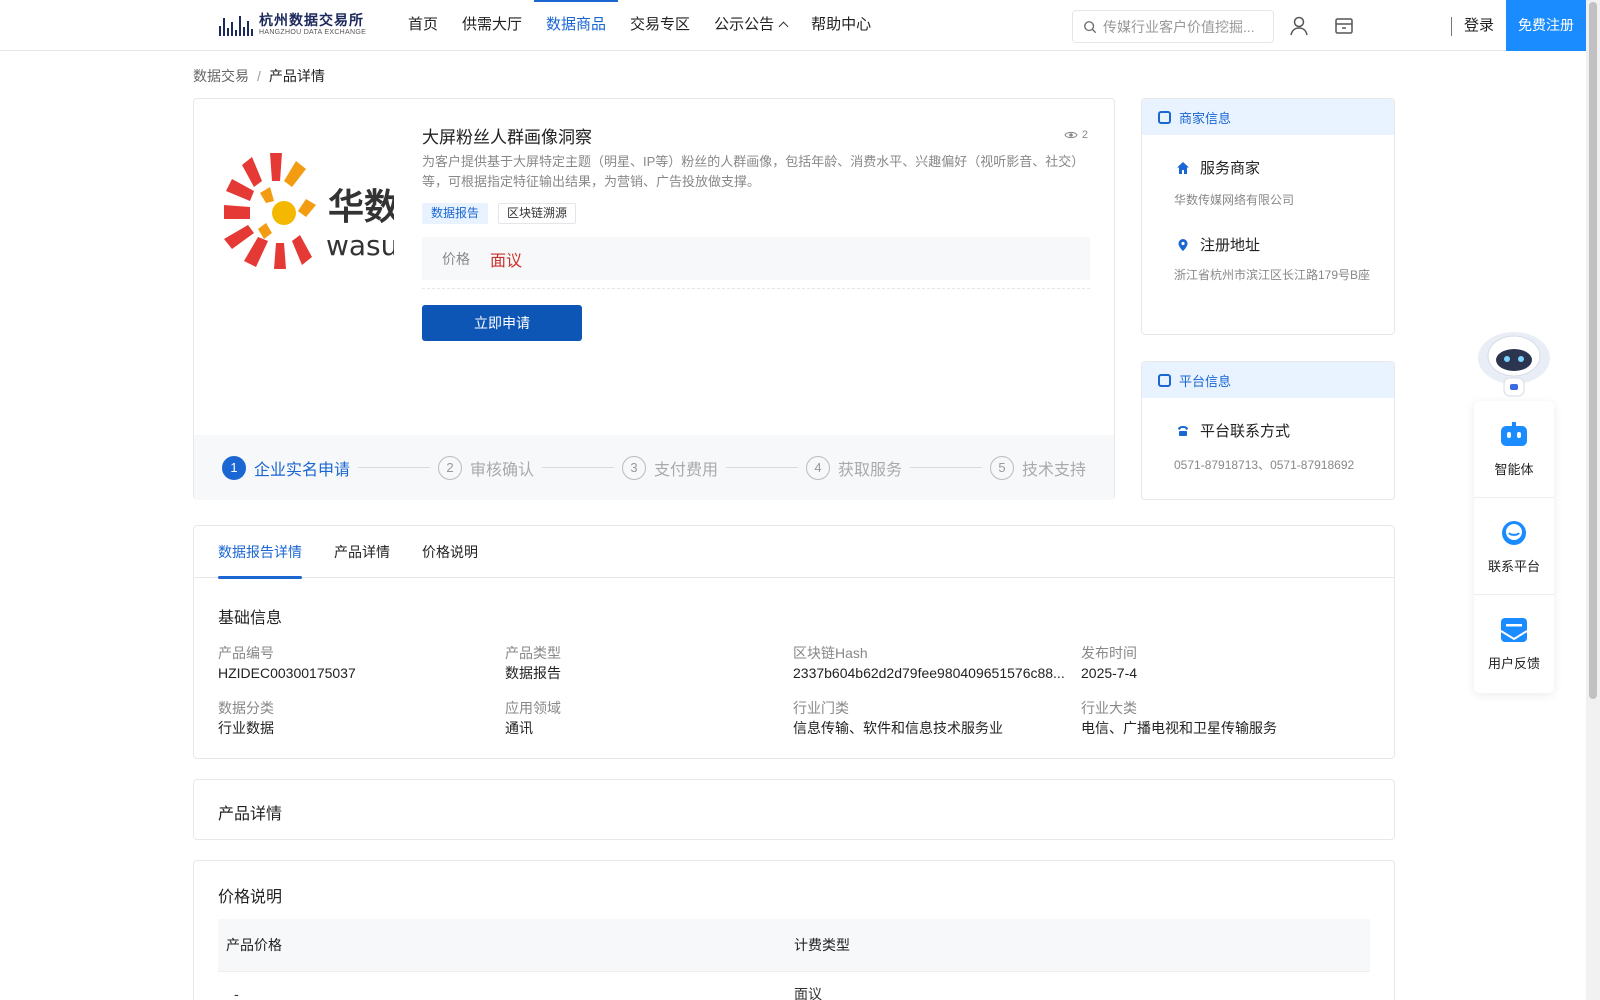  What do you see at coordinates (533, 673) in the screenshot?
I see `field-value: 数据报告` at bounding box center [533, 673].